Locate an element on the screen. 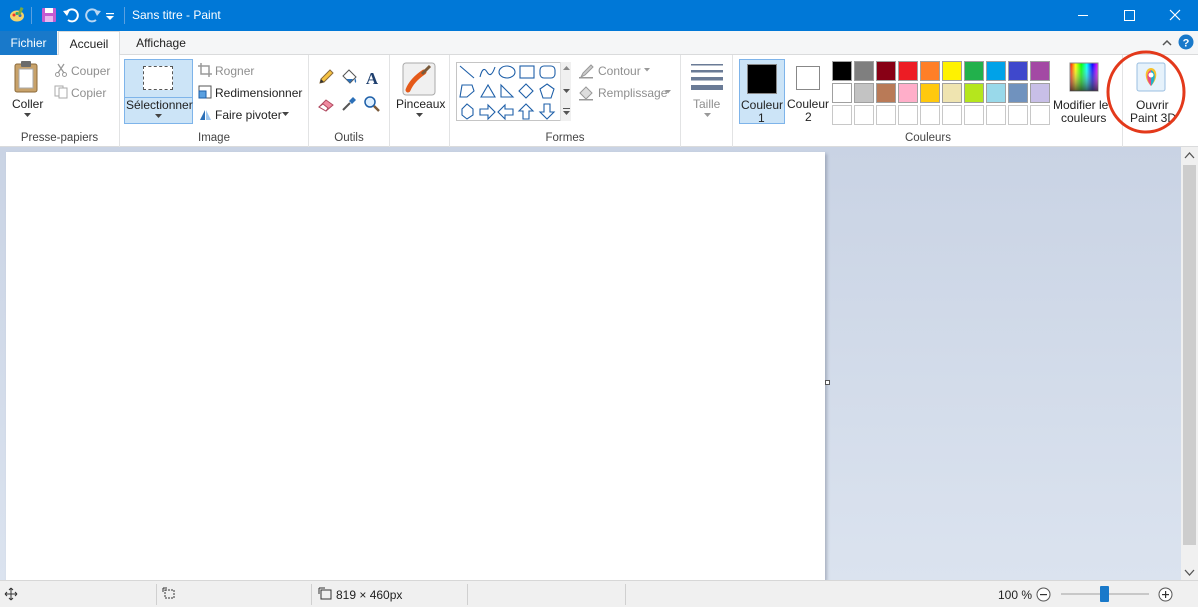 The height and width of the screenshot is (607, 1198). close-button is located at coordinates (1175, 15).